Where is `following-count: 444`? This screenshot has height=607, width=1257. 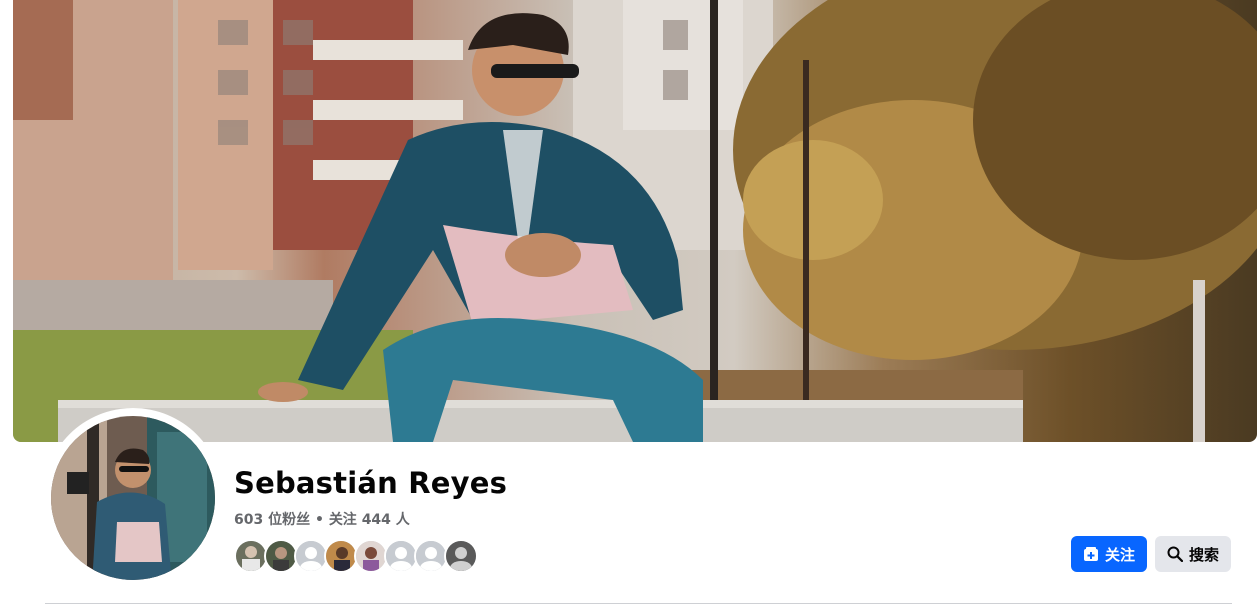
following-count: 444 is located at coordinates (376, 520).